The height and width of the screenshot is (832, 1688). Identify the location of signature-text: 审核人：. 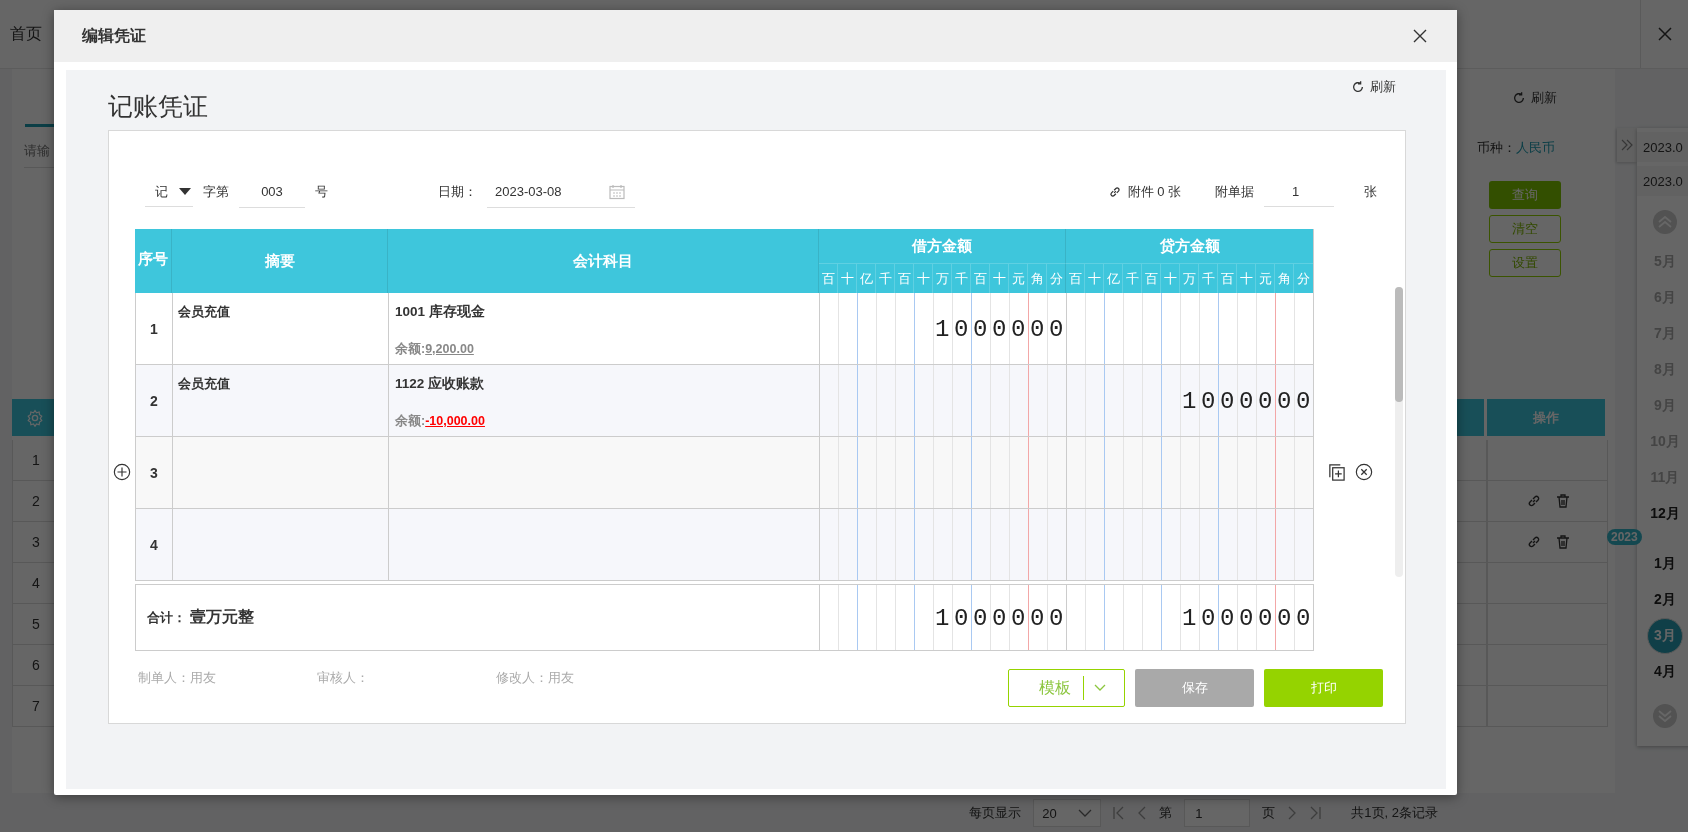
(343, 678).